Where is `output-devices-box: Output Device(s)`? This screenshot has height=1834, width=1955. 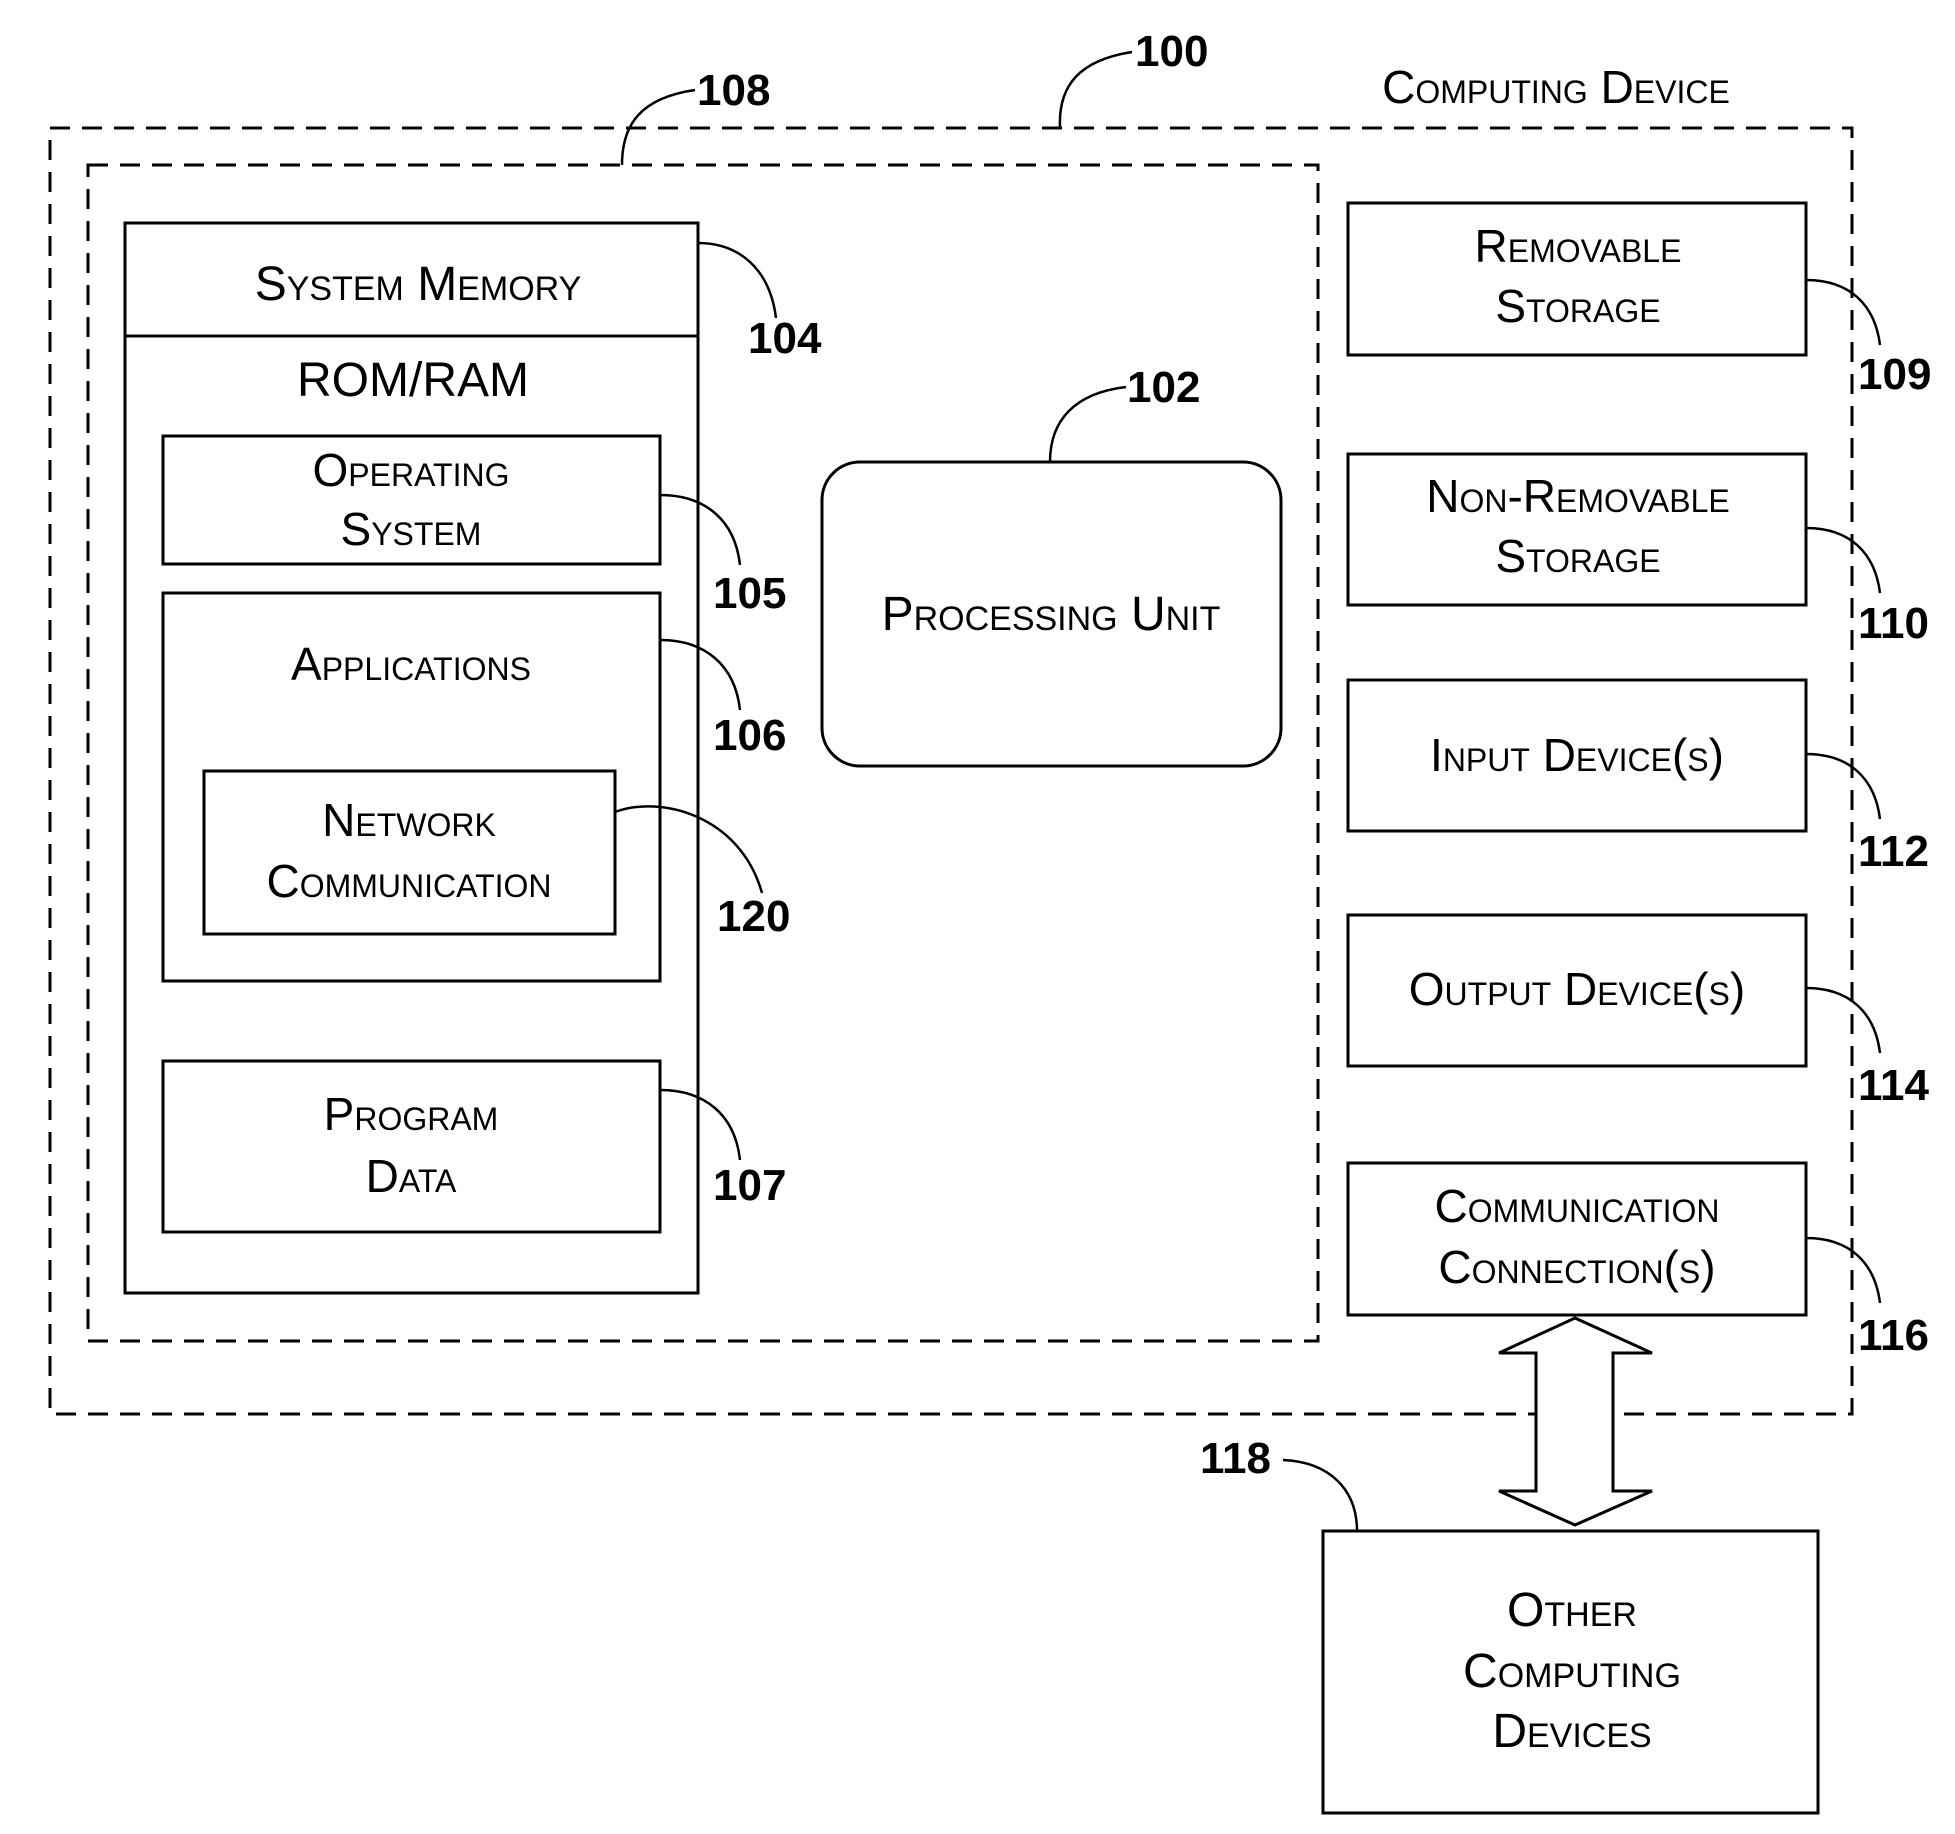 output-devices-box: Output Device(s) is located at coordinates (1577, 990).